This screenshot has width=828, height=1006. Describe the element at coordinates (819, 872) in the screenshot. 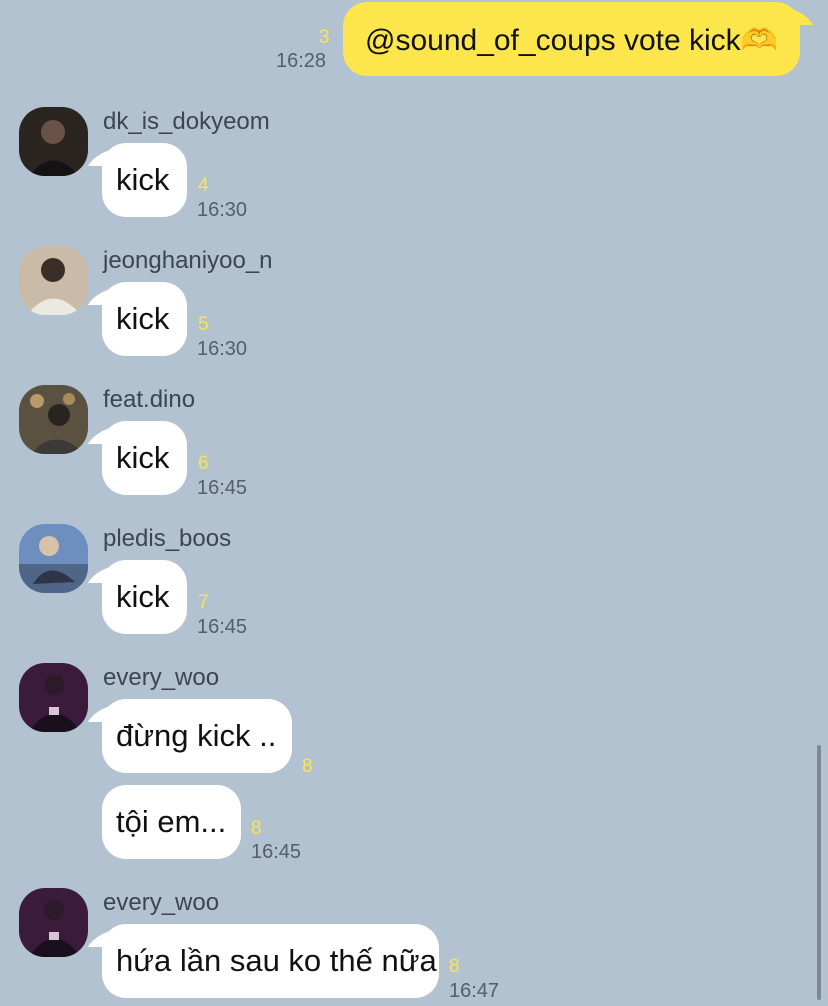

I see `scrollbar` at that location.